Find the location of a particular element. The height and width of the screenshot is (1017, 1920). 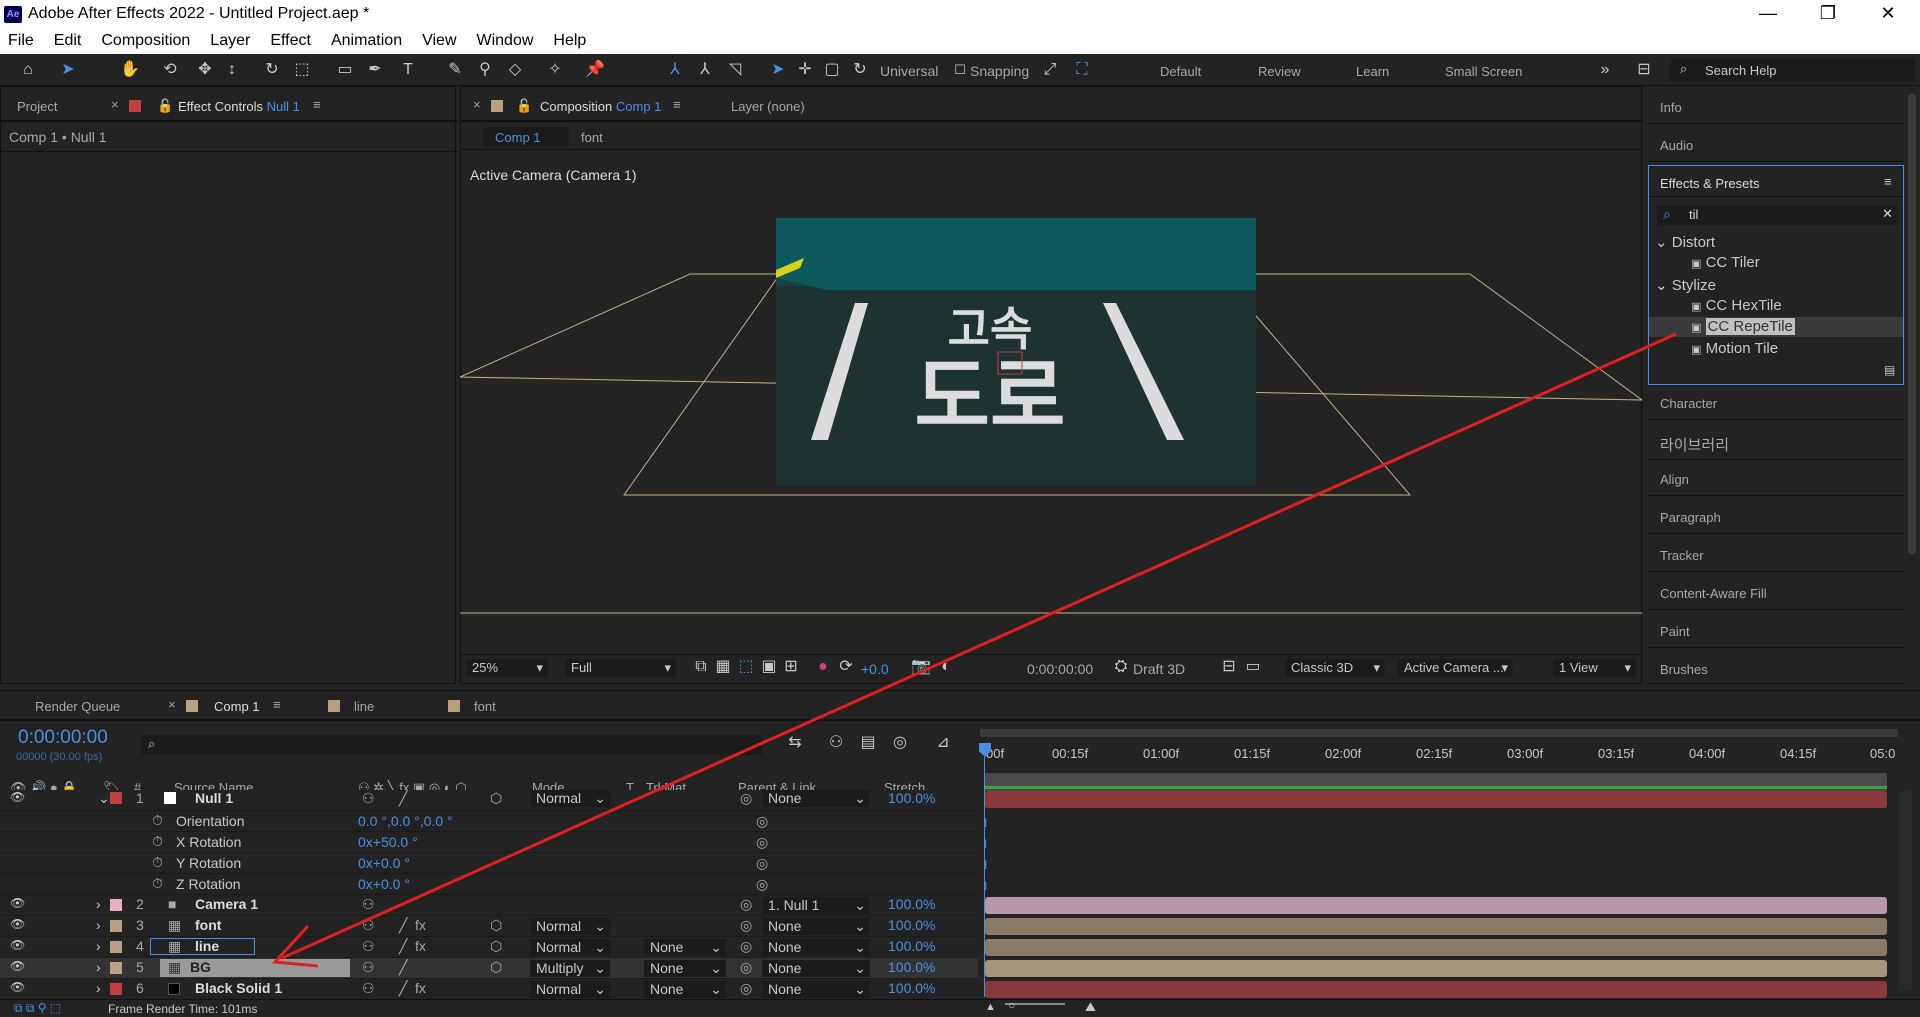

menu-help: Help is located at coordinates (569, 43).